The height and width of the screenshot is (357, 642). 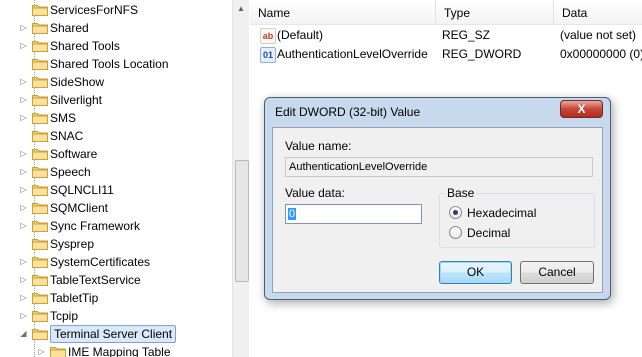 I want to click on tree-item: ▷ Sync Framework, so click(x=116, y=226).